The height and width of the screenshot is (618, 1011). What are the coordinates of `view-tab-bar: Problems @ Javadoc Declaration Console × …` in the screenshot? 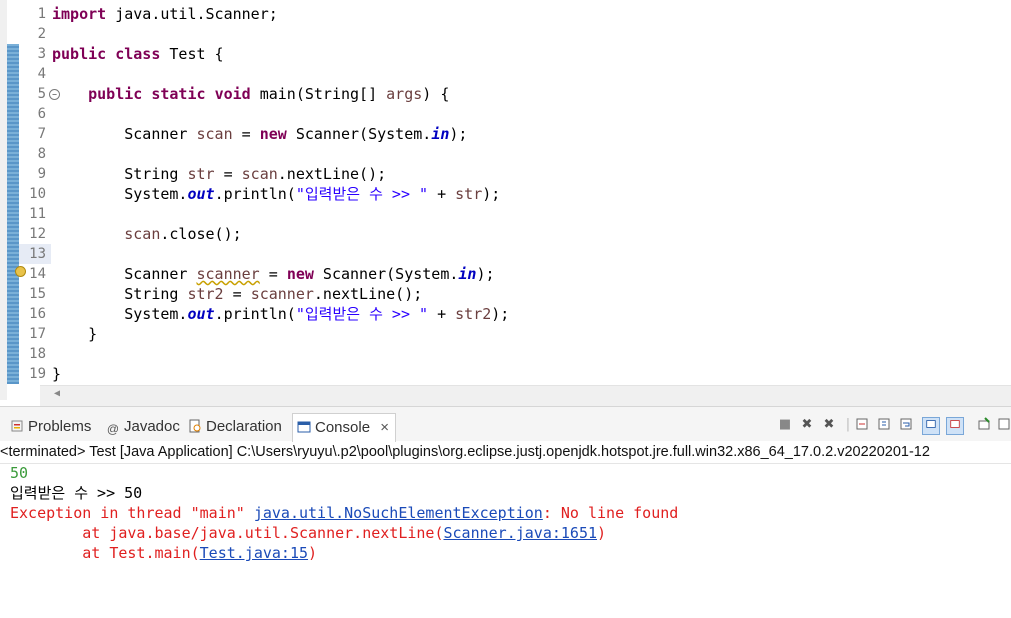 It's located at (505, 424).